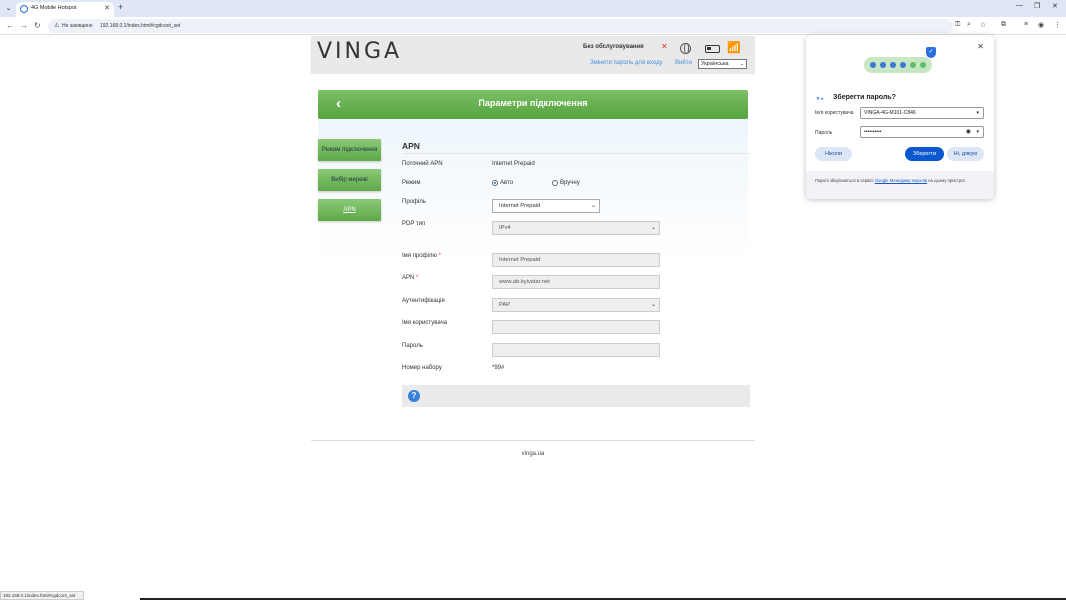  What do you see at coordinates (533, 440) in the screenshot?
I see `footer-divider` at bounding box center [533, 440].